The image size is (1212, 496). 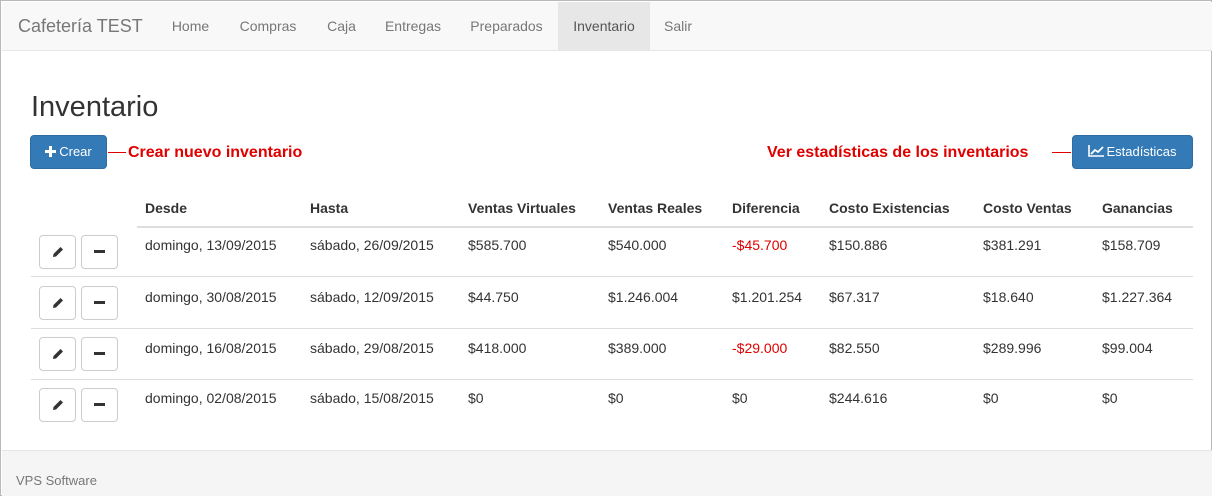 I want to click on create-button: Crear, so click(x=68, y=152).